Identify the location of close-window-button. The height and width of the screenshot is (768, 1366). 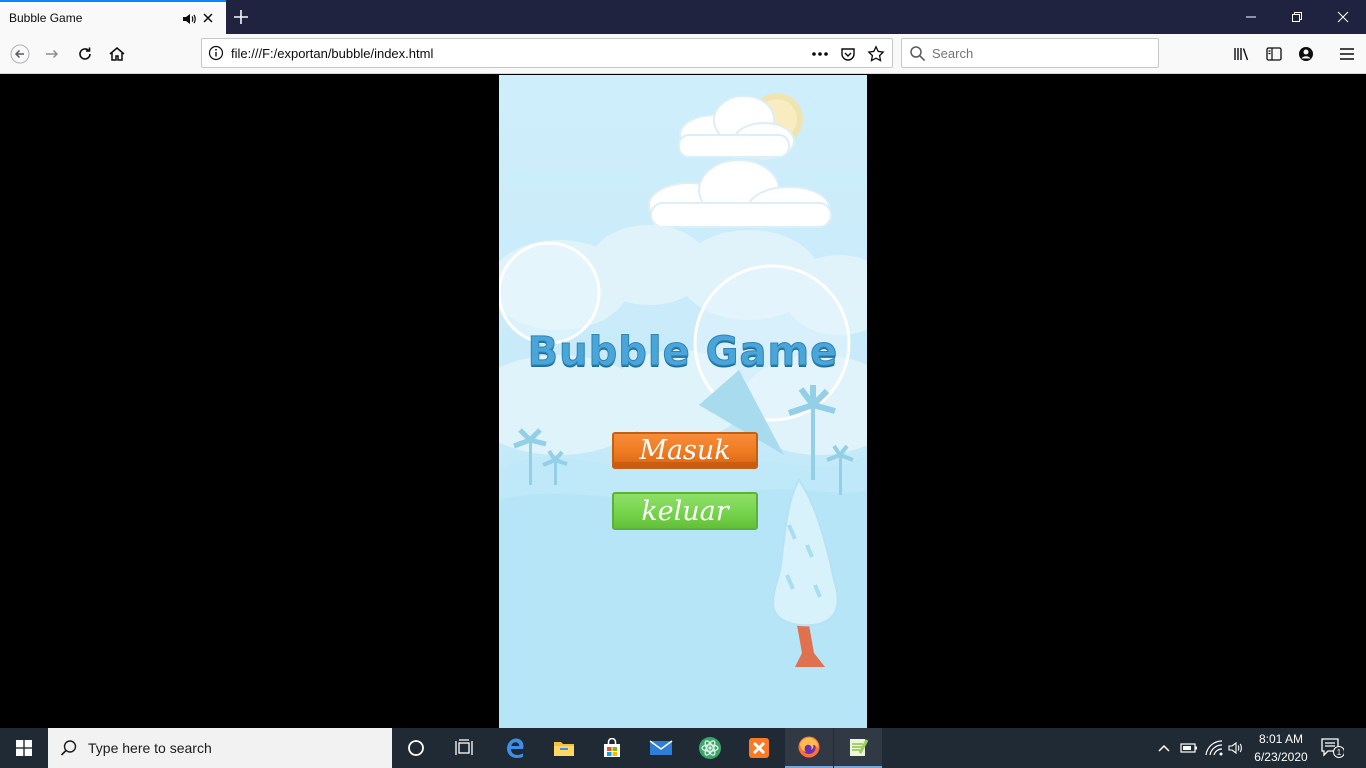
(1343, 17).